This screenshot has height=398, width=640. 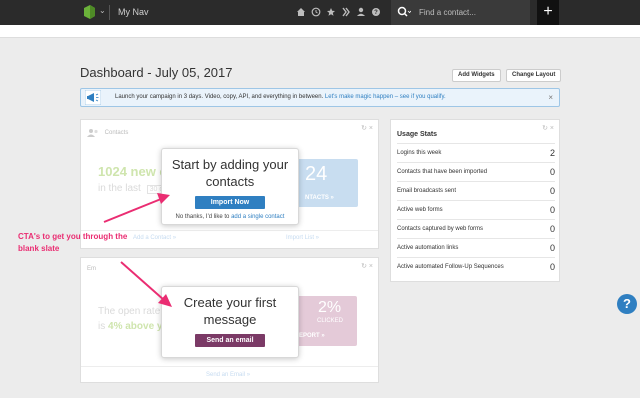 What do you see at coordinates (119, 188) in the screenshot?
I see `faded-line-text: in the last` at bounding box center [119, 188].